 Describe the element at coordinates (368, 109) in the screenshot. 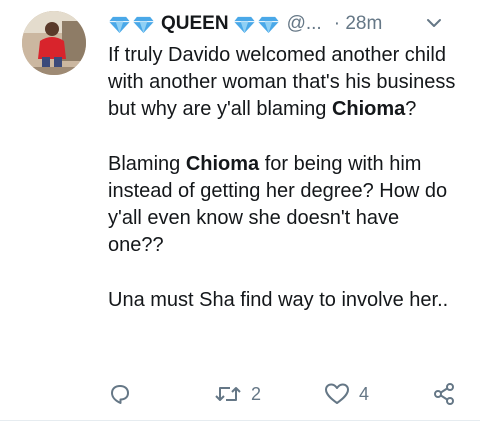

I see `paragraph-1-bold: Chioma` at that location.